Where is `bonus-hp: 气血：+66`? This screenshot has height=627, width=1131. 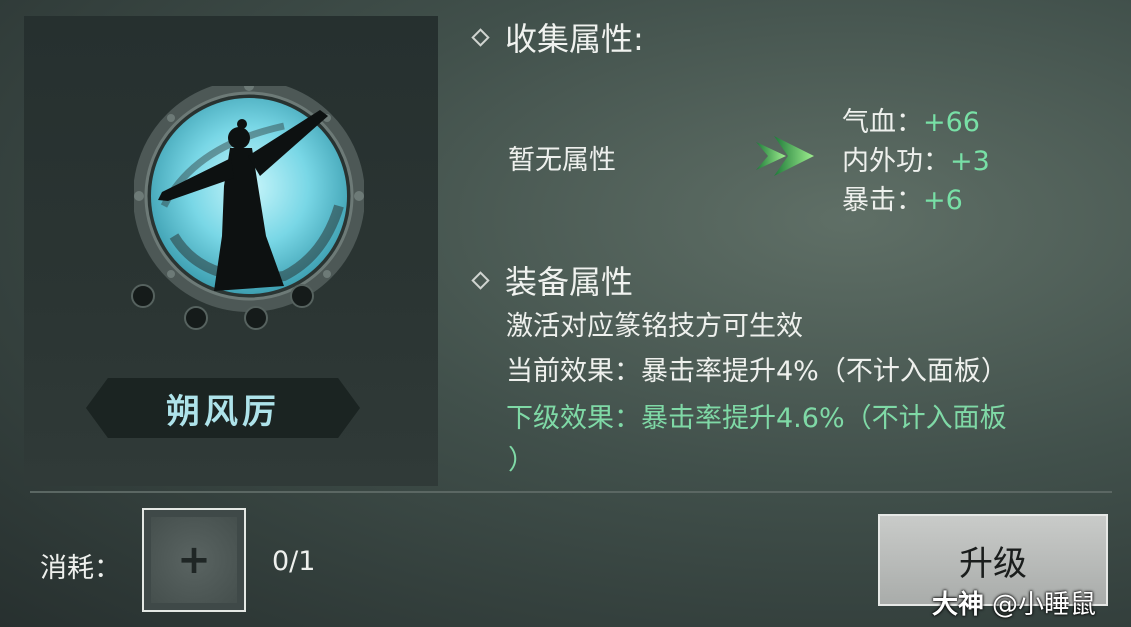 bonus-hp: 气血：+66 is located at coordinates (911, 122).